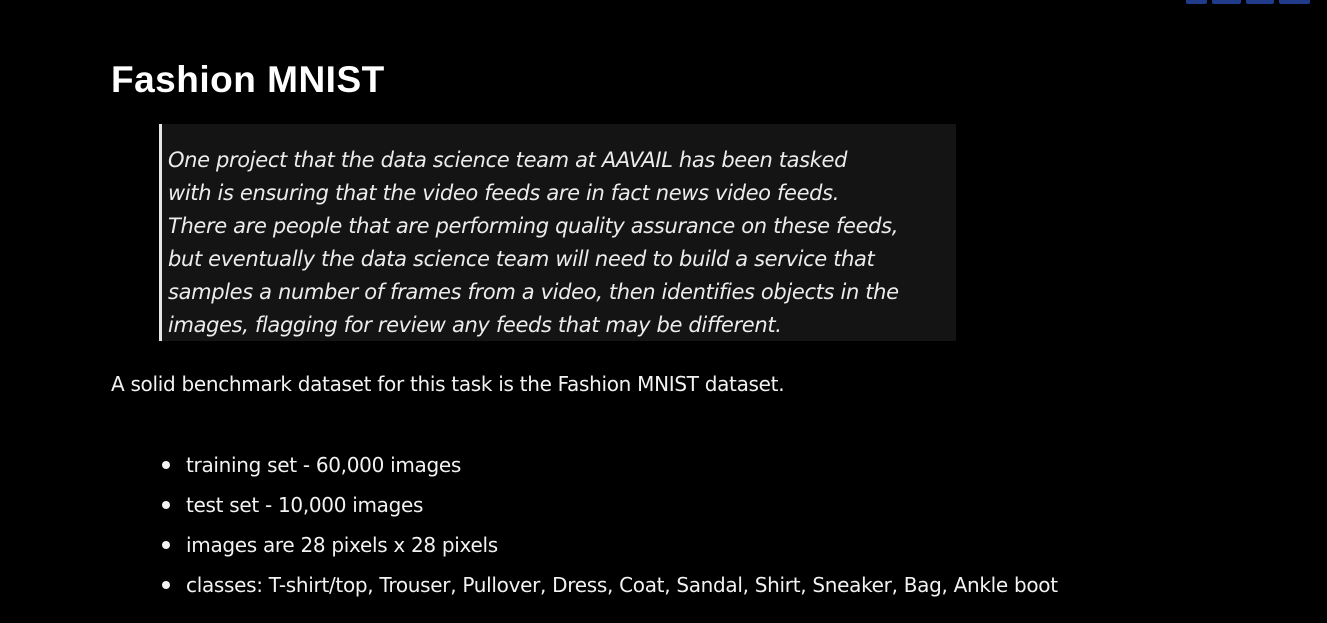 The height and width of the screenshot is (623, 1327). What do you see at coordinates (342, 545) in the screenshot?
I see `list-item-text: images are 28 pixels x 28 pixels` at bounding box center [342, 545].